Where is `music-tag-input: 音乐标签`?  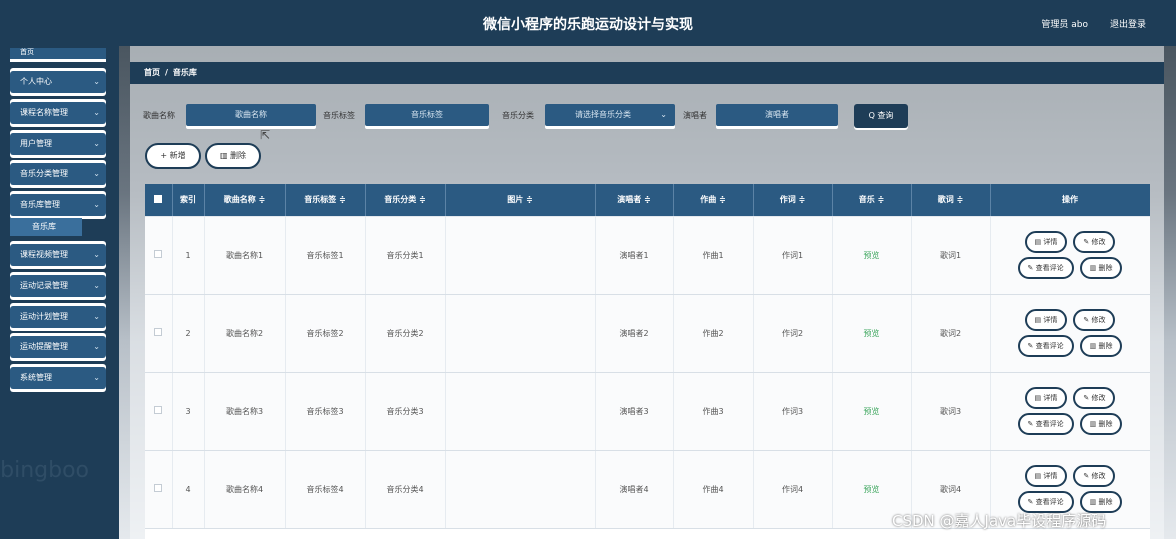
music-tag-input: 音乐标签 is located at coordinates (427, 115).